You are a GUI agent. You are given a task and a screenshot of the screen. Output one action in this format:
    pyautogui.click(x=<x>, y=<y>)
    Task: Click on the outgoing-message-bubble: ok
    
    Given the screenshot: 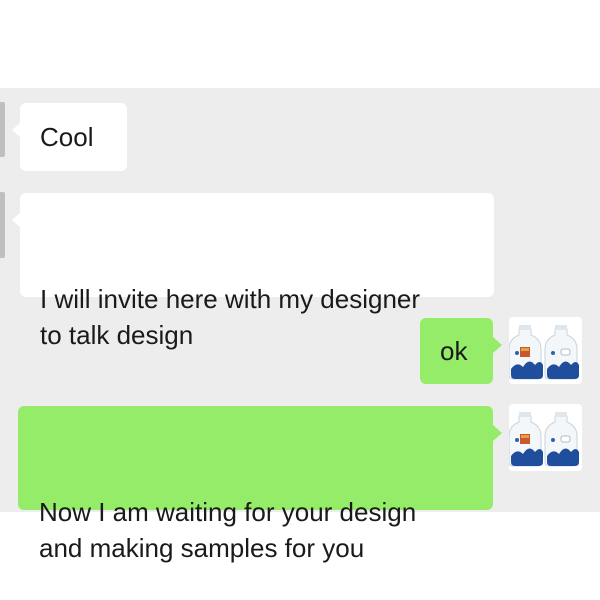 What is the action you would take?
    pyautogui.click(x=461, y=351)
    